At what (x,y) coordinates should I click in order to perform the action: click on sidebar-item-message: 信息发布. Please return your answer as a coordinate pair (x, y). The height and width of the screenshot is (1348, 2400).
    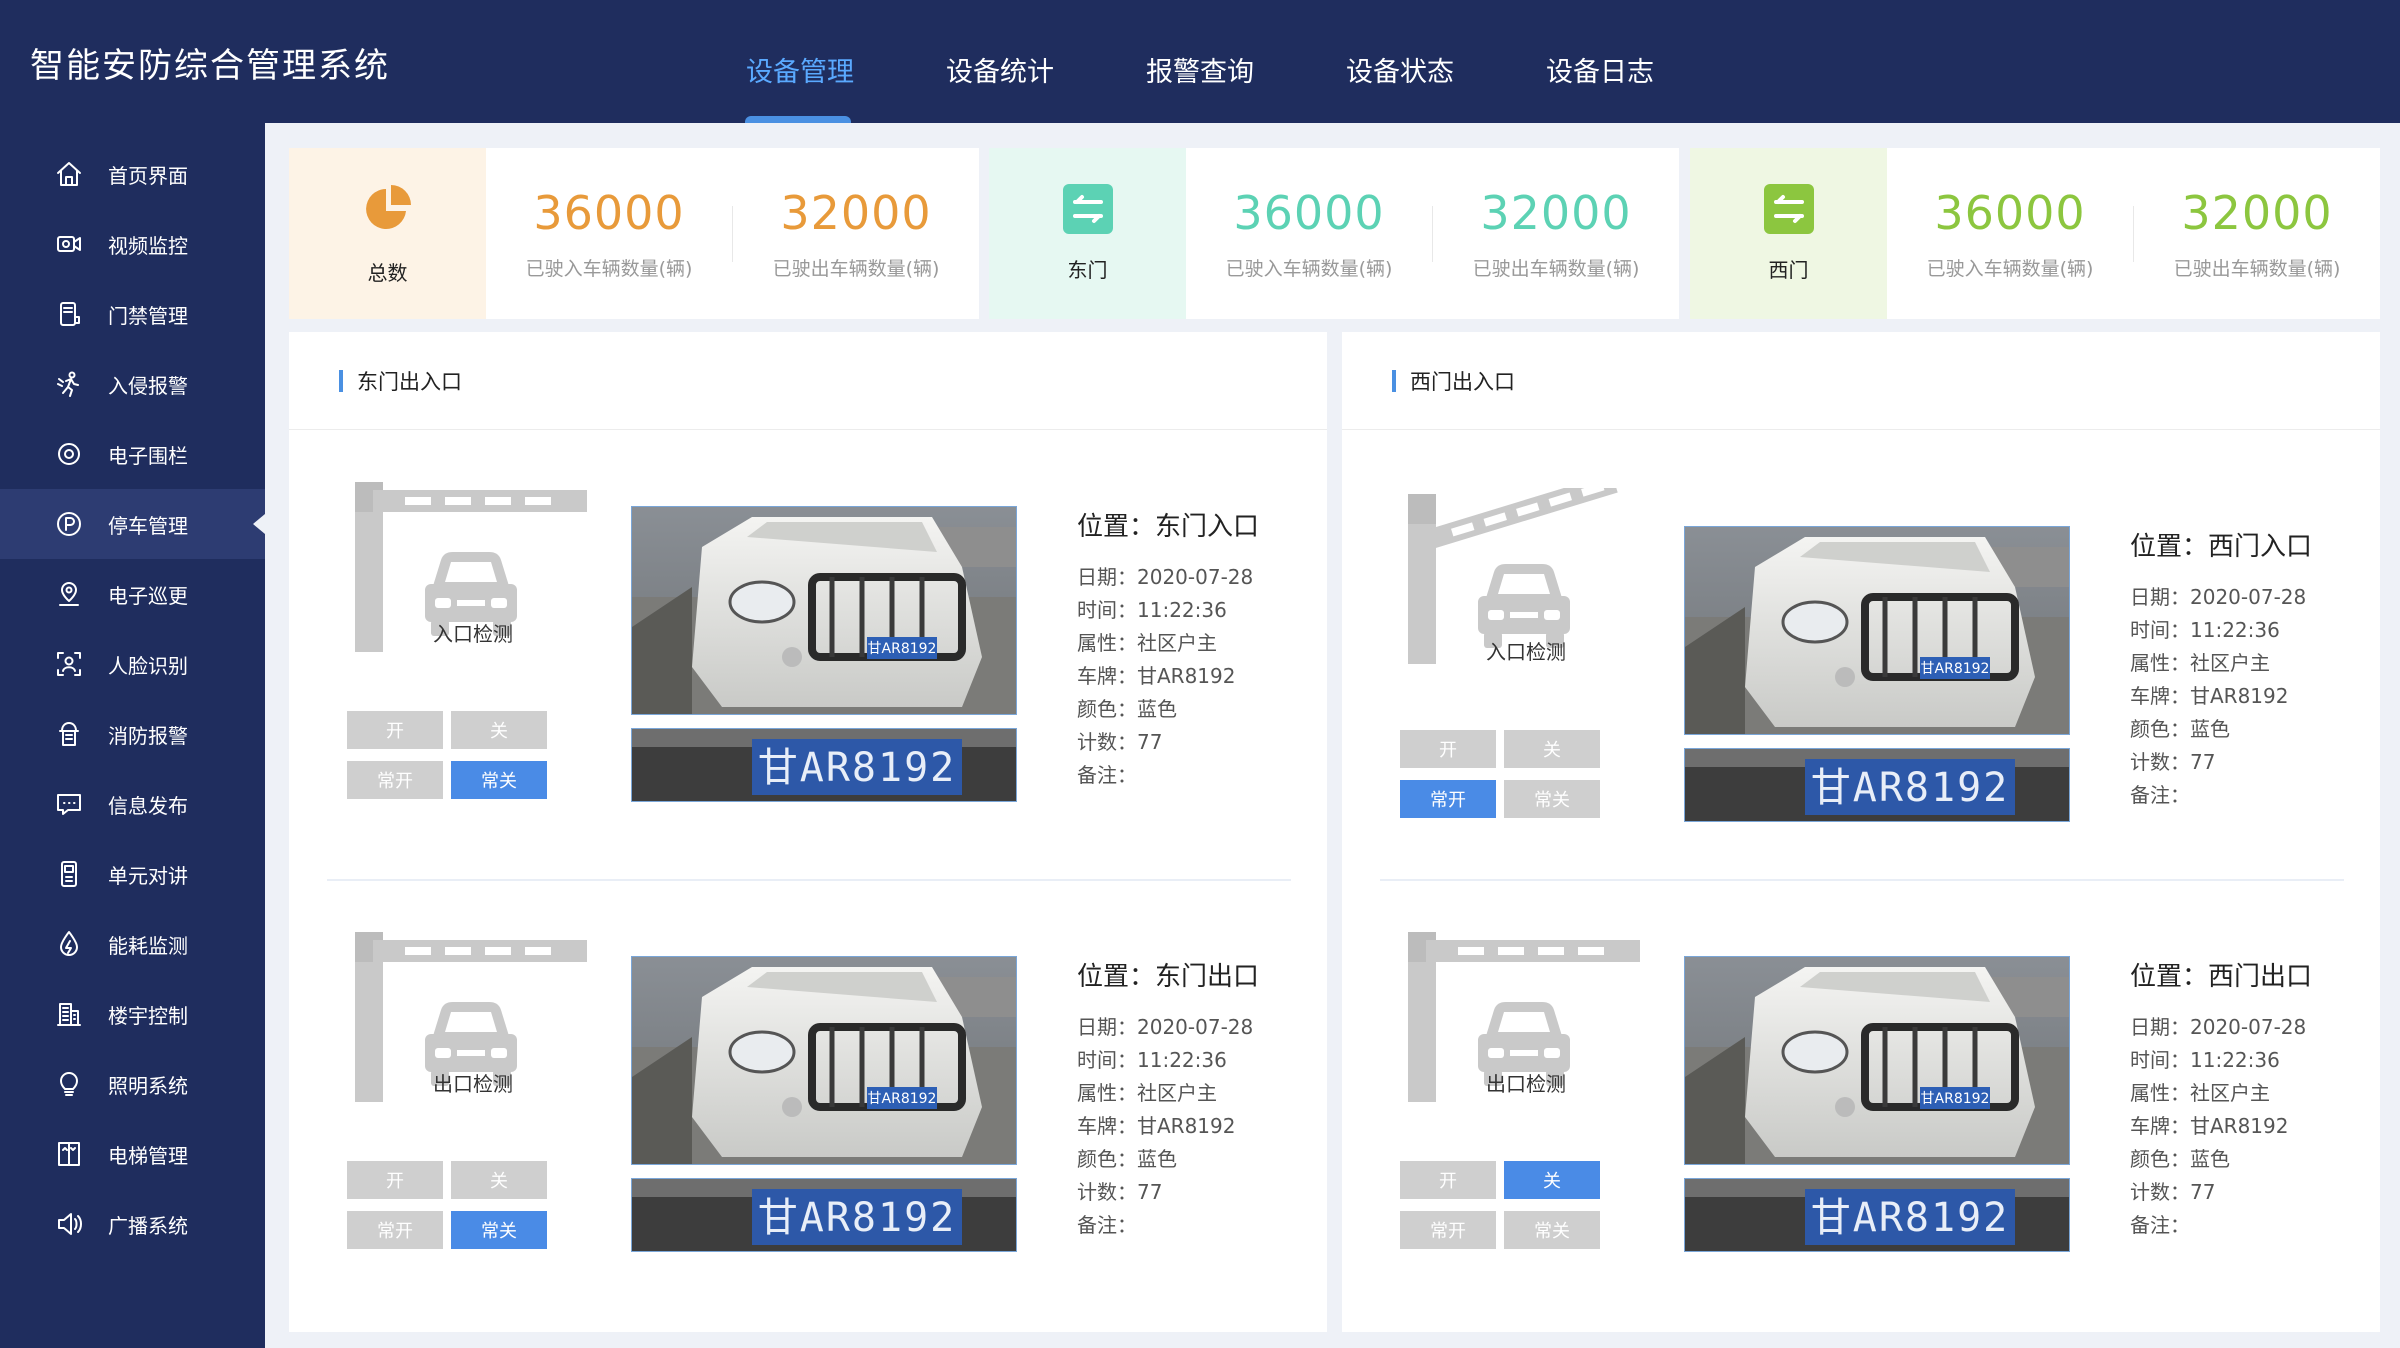
    Looking at the image, I should click on (132, 804).